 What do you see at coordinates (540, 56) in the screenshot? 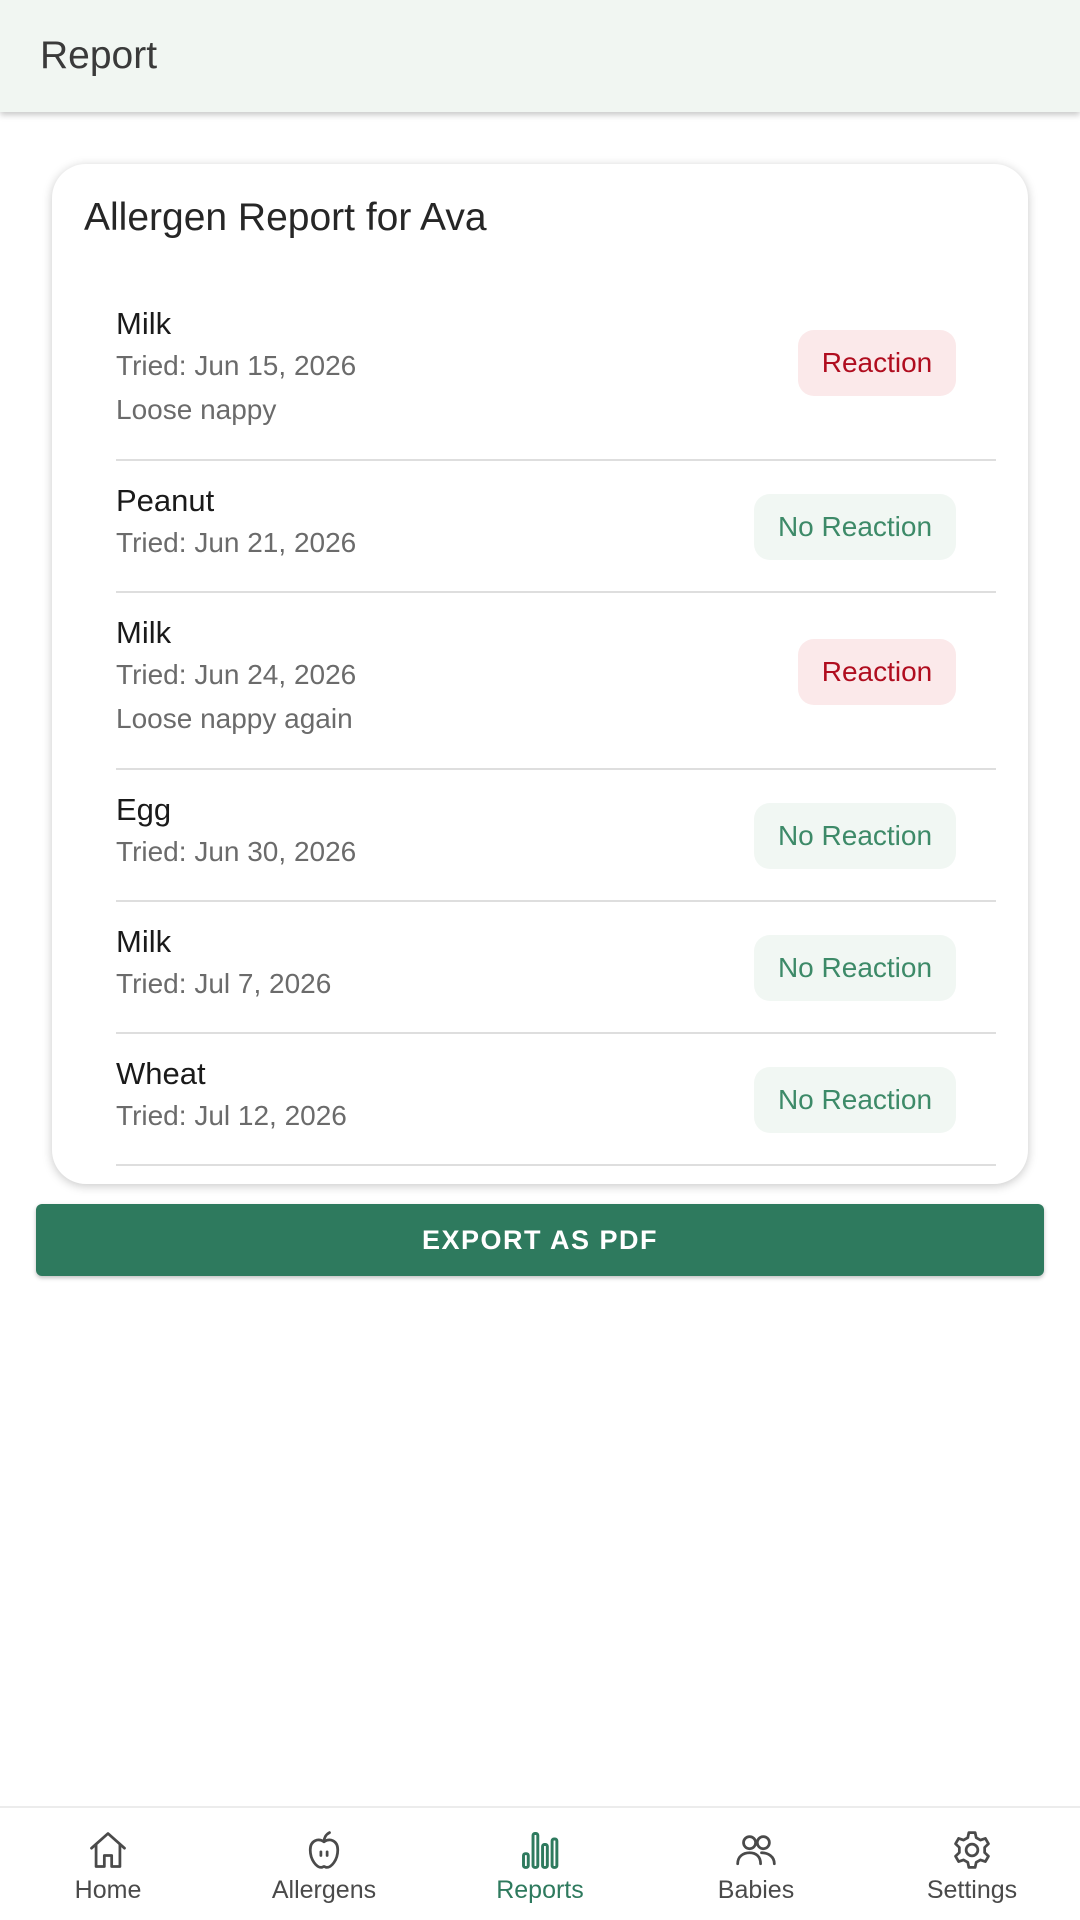
I see `app-bar: Report` at bounding box center [540, 56].